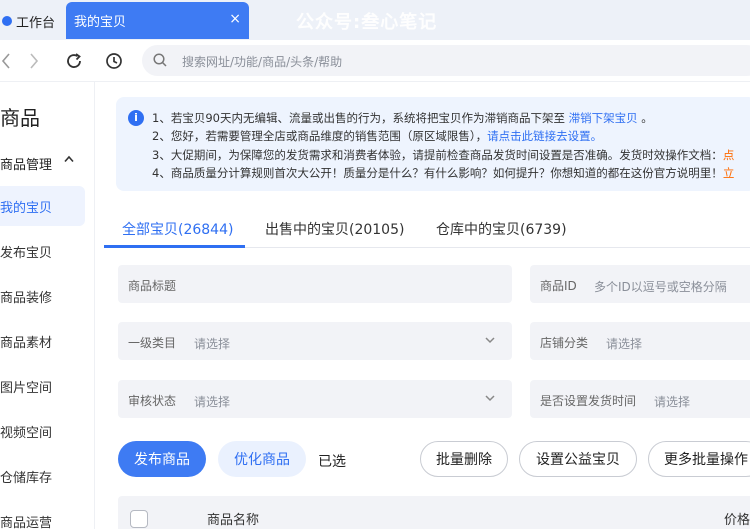  What do you see at coordinates (42, 341) in the screenshot?
I see `sidebar-item-materials: 商品素材` at bounding box center [42, 341].